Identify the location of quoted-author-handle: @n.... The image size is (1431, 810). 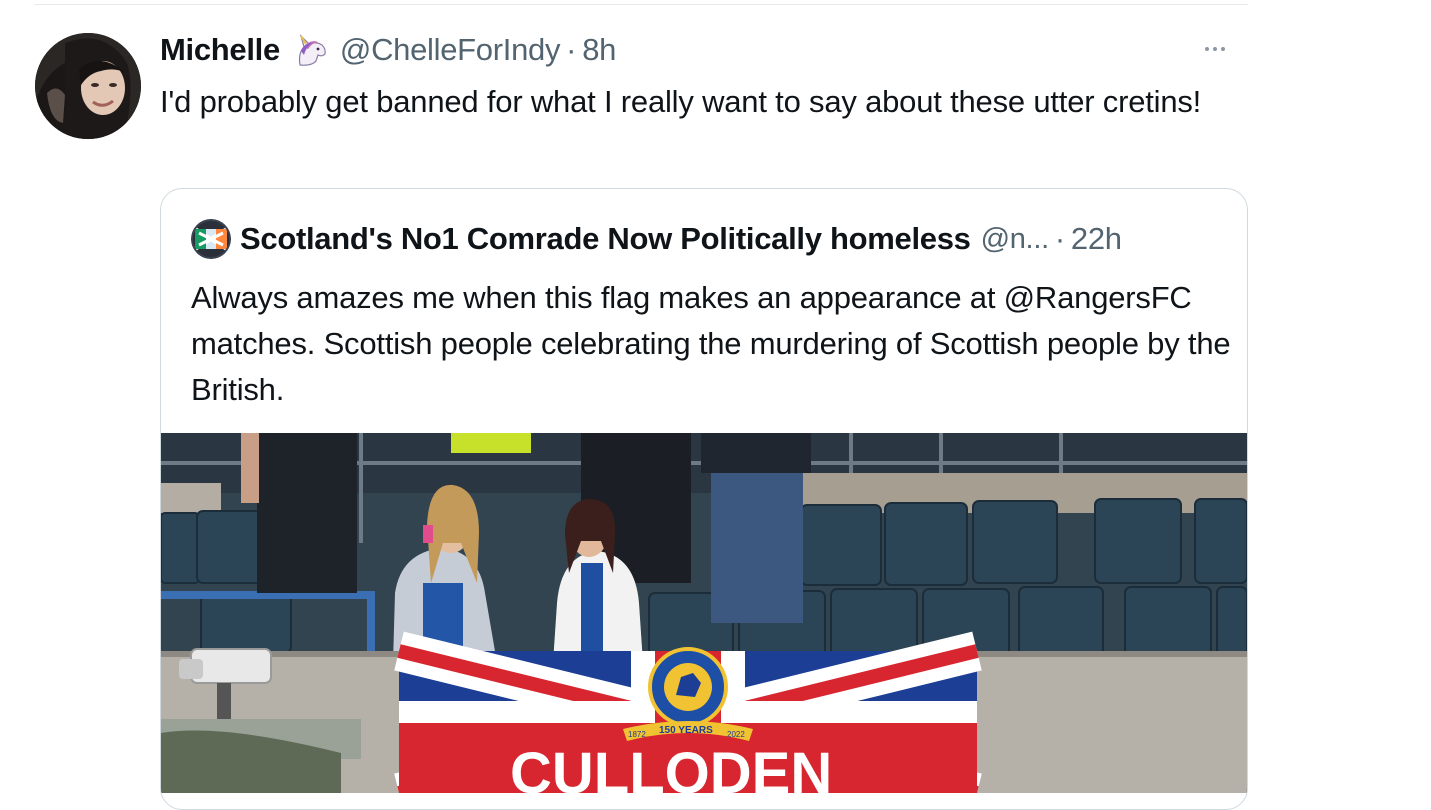
(1015, 239).